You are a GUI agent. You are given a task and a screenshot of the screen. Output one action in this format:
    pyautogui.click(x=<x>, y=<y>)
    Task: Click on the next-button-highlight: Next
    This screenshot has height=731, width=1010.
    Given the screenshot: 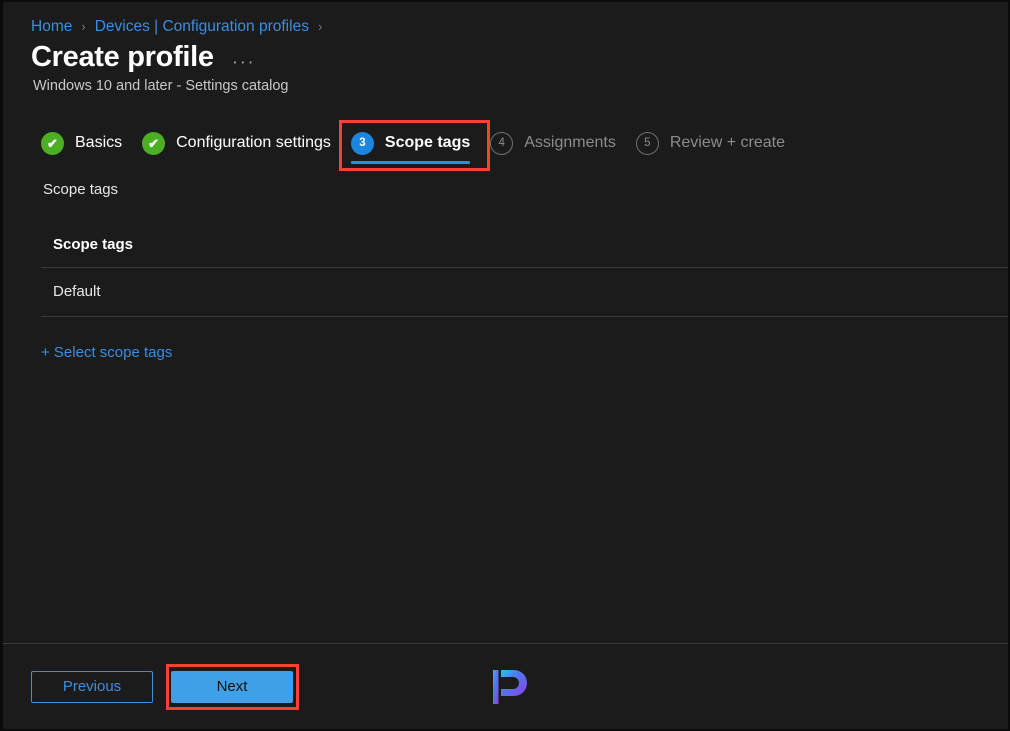 What is the action you would take?
    pyautogui.click(x=226, y=686)
    